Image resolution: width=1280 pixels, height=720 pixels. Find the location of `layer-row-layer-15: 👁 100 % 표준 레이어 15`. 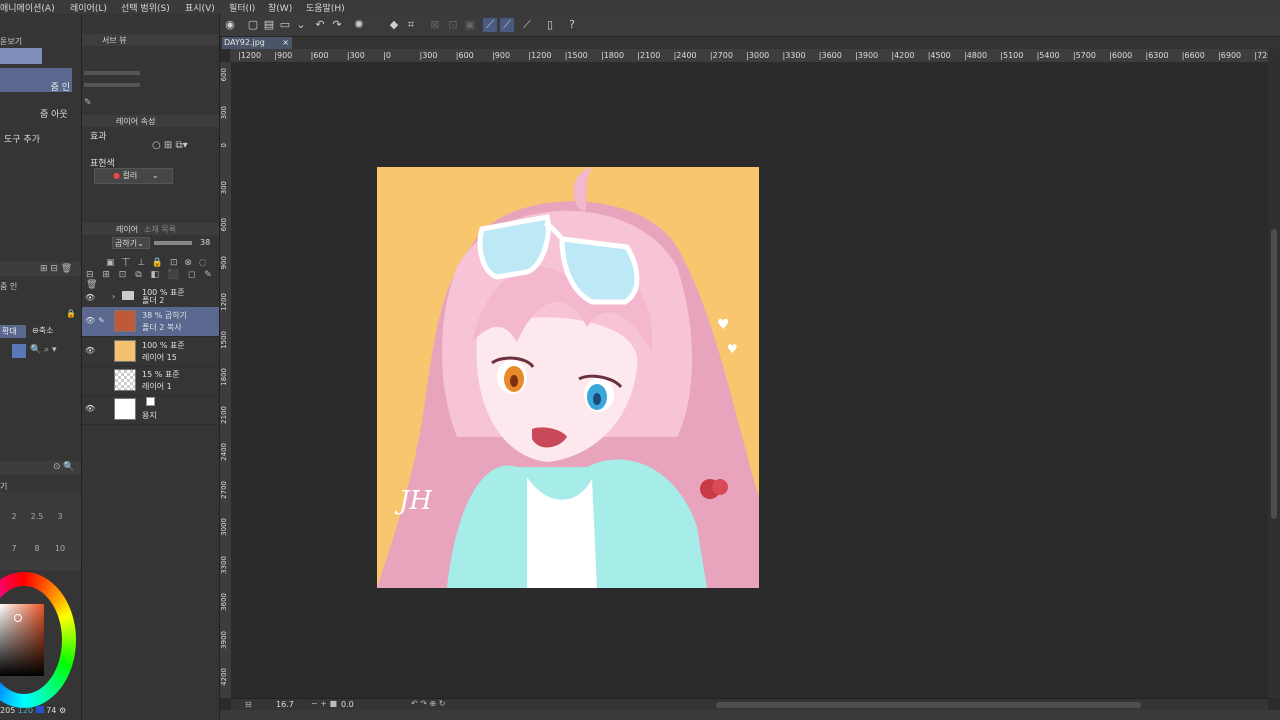

layer-row-layer-15: 👁 100 % 표준 레이어 15 is located at coordinates (150, 352).